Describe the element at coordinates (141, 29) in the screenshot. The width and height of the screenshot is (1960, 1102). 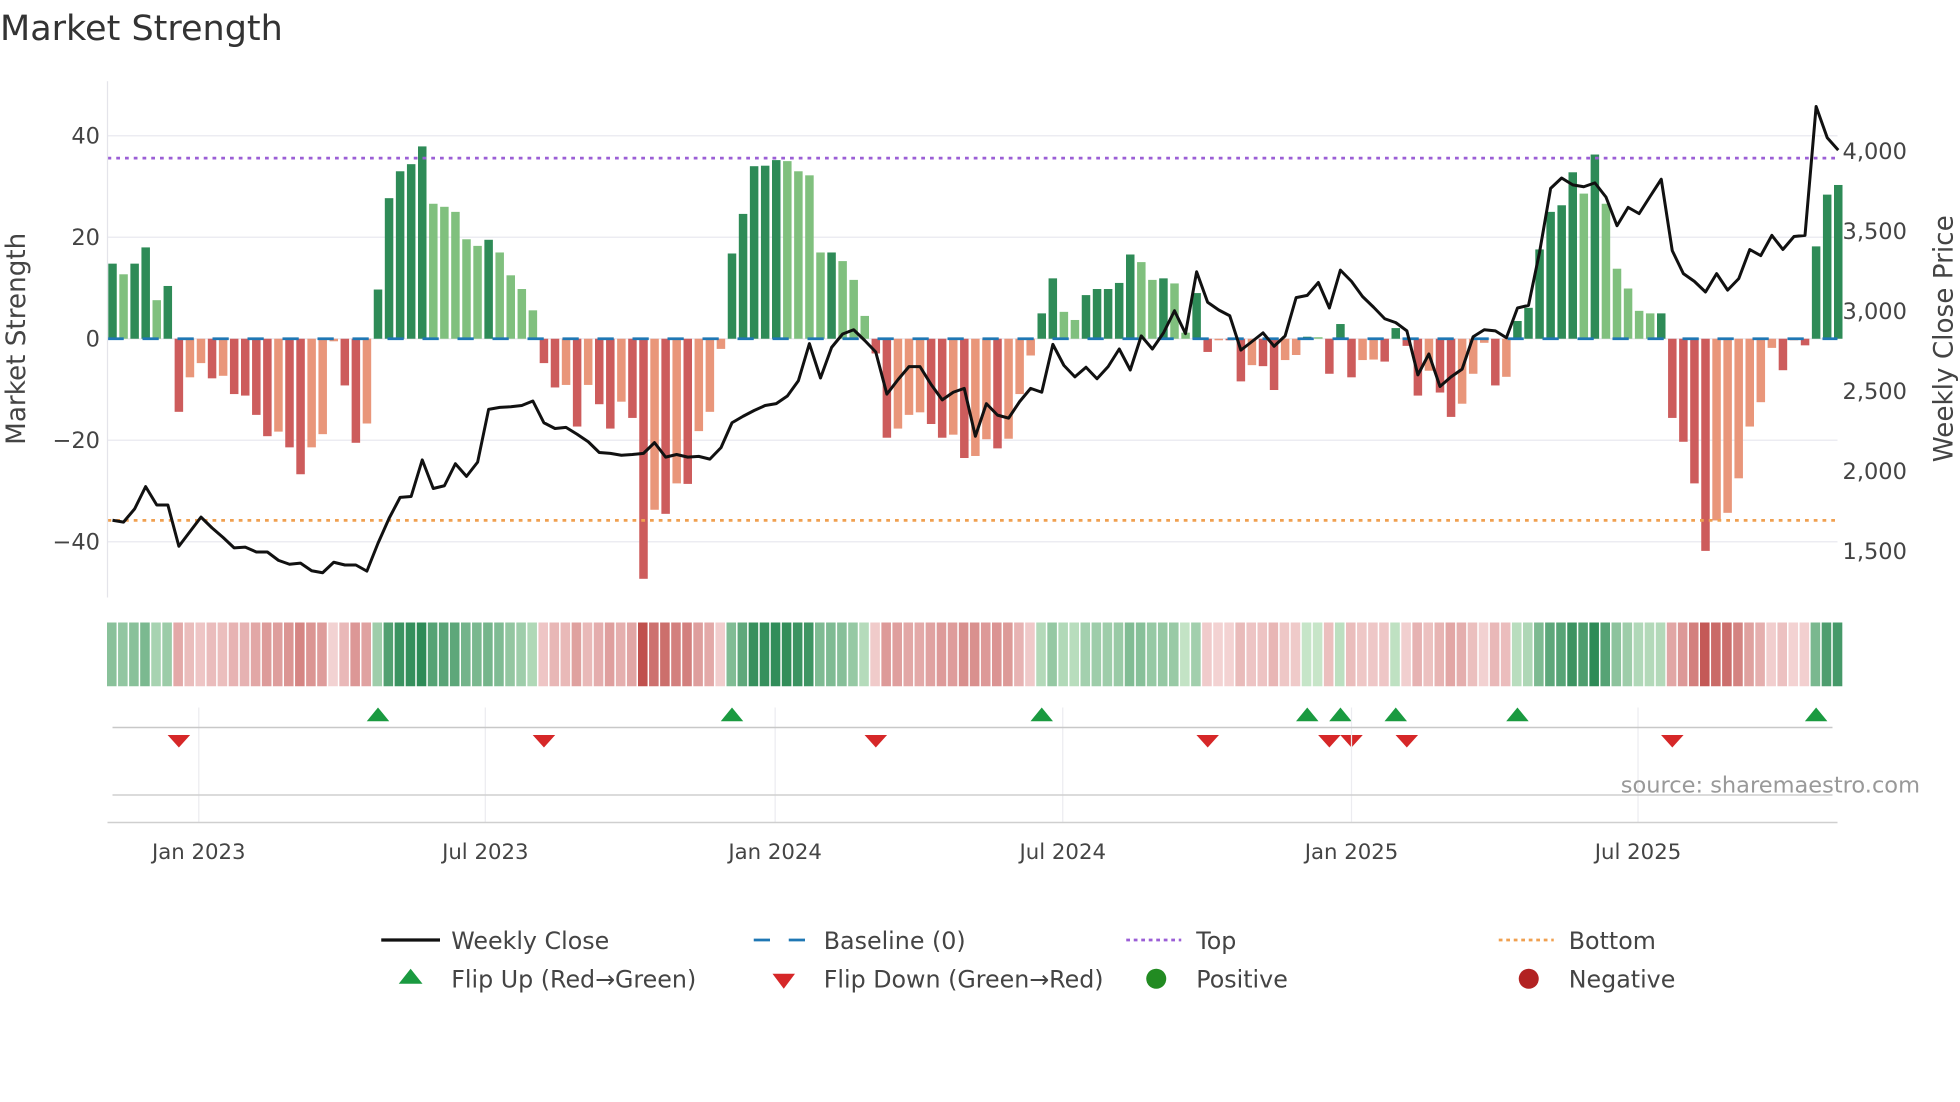
I see `chart-title: Market Strength` at that location.